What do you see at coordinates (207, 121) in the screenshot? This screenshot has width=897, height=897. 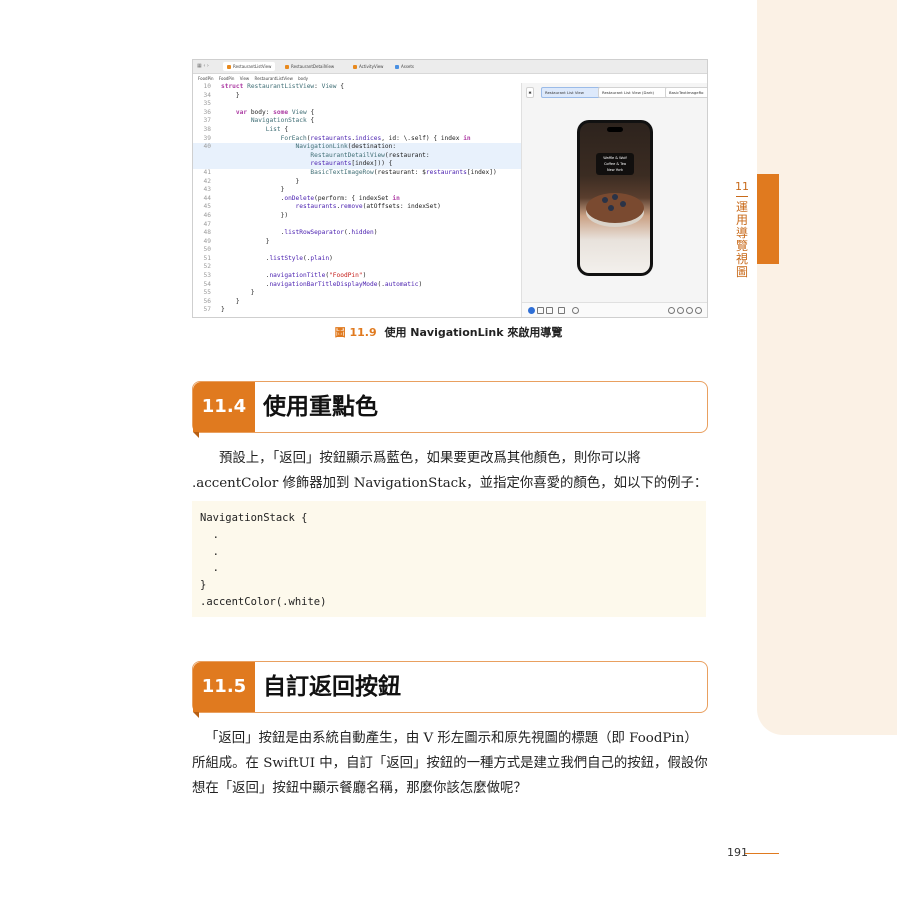 I see `line-number: 37` at bounding box center [207, 121].